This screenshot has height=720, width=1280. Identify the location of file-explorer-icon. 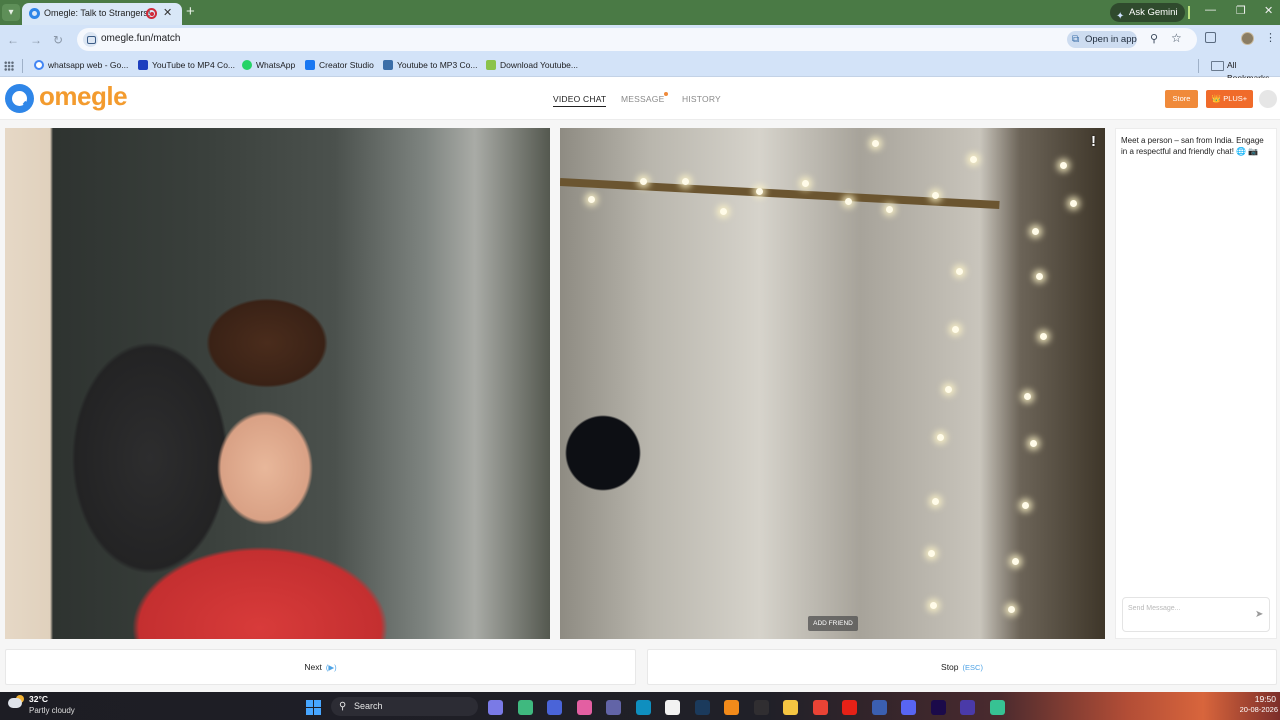
(790, 707).